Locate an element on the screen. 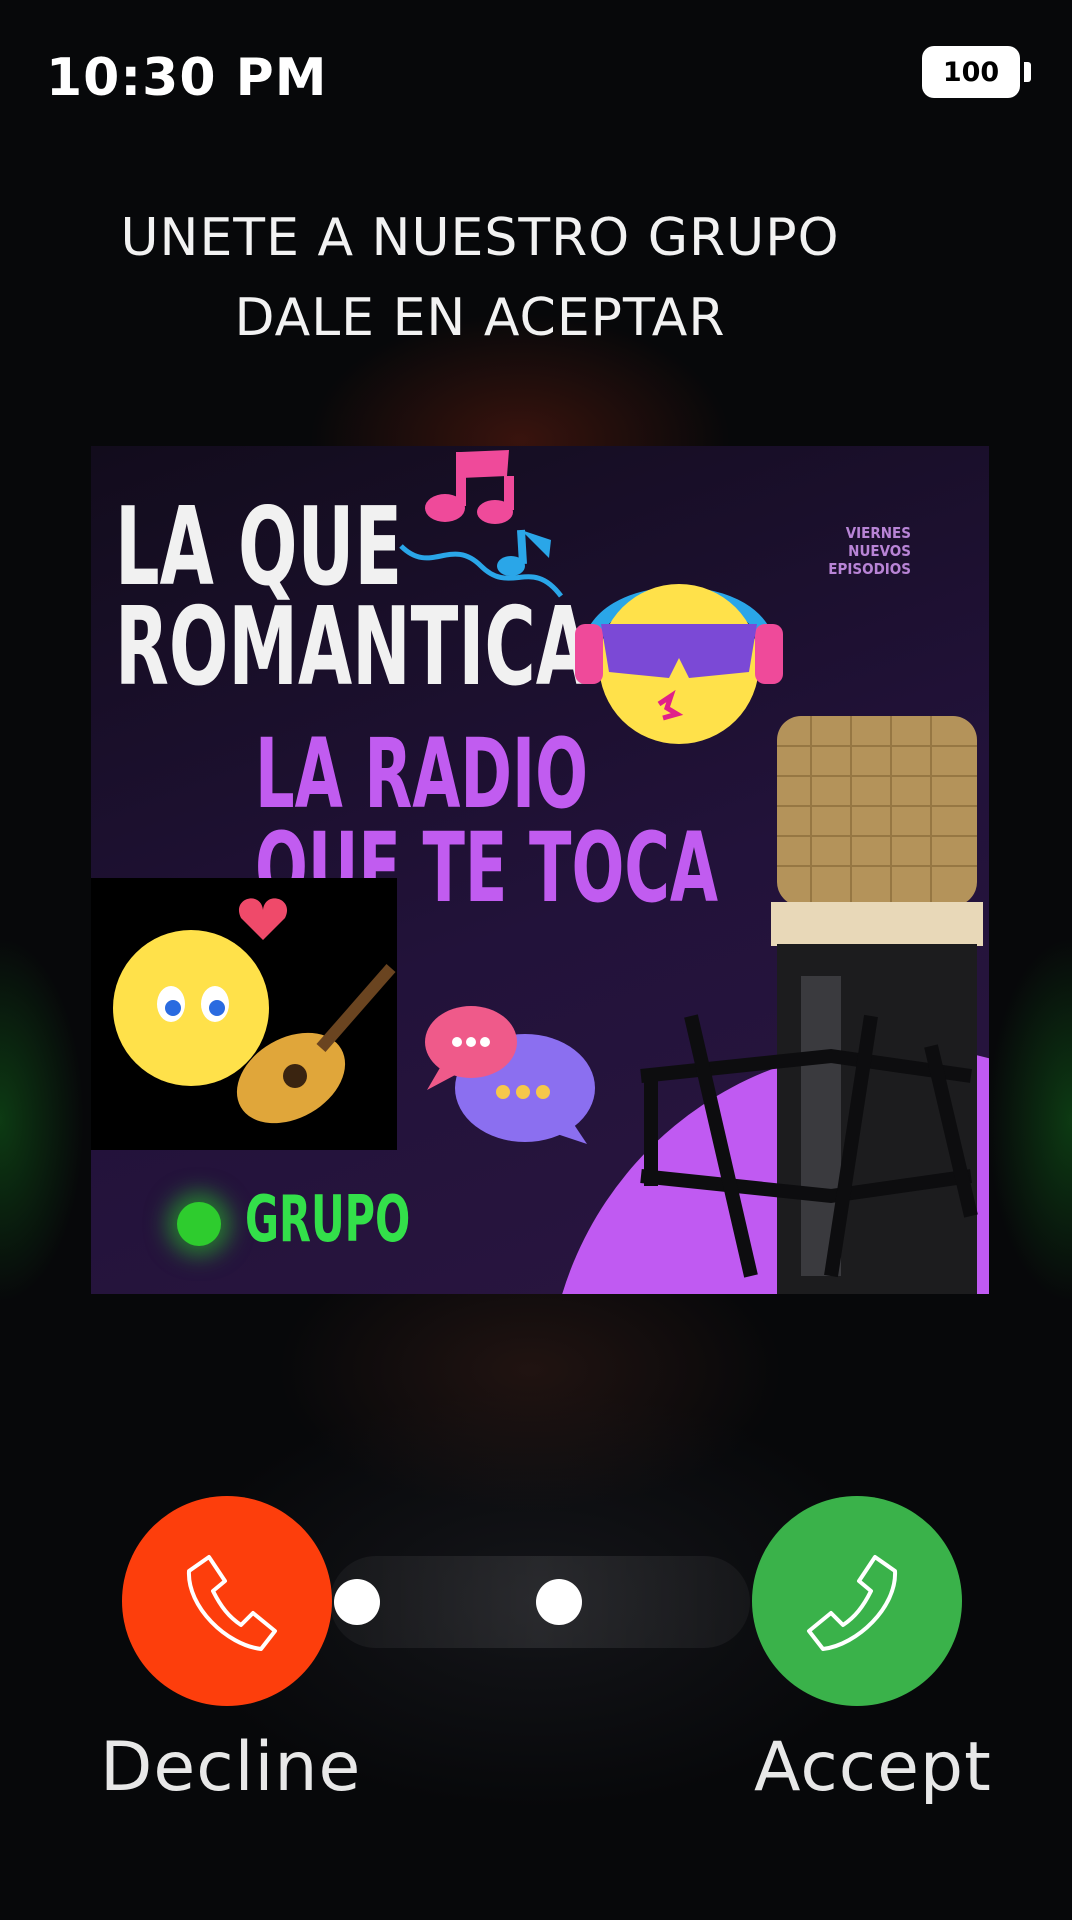 This screenshot has height=1920, width=1072. online-status-dot is located at coordinates (199, 1224).